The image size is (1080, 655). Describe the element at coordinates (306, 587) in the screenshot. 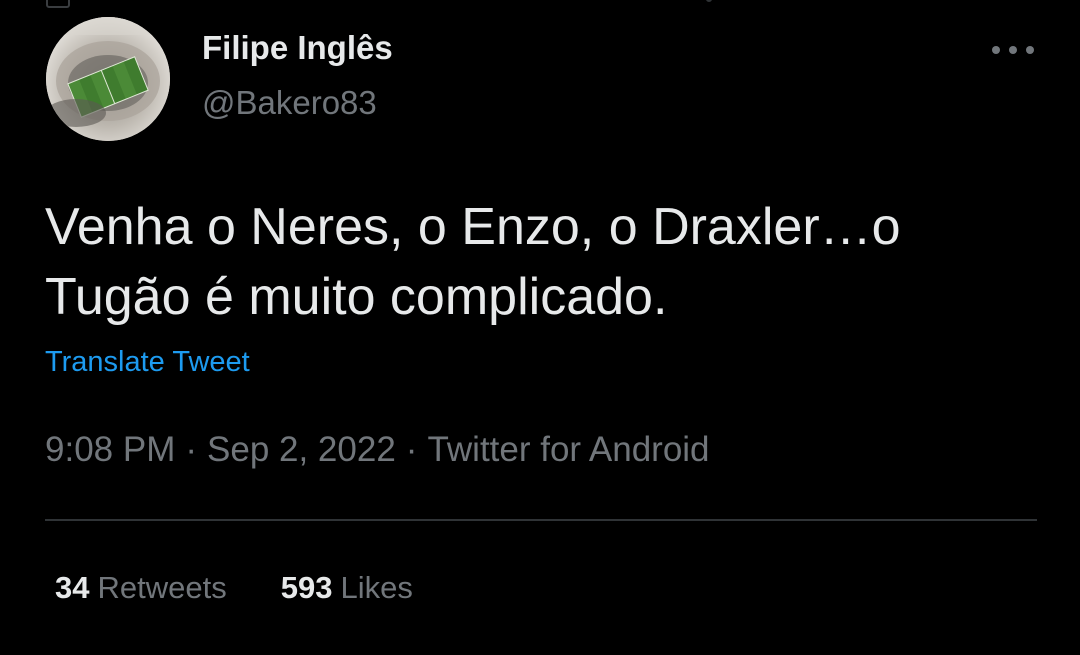

I see `likes-count: 593` at that location.